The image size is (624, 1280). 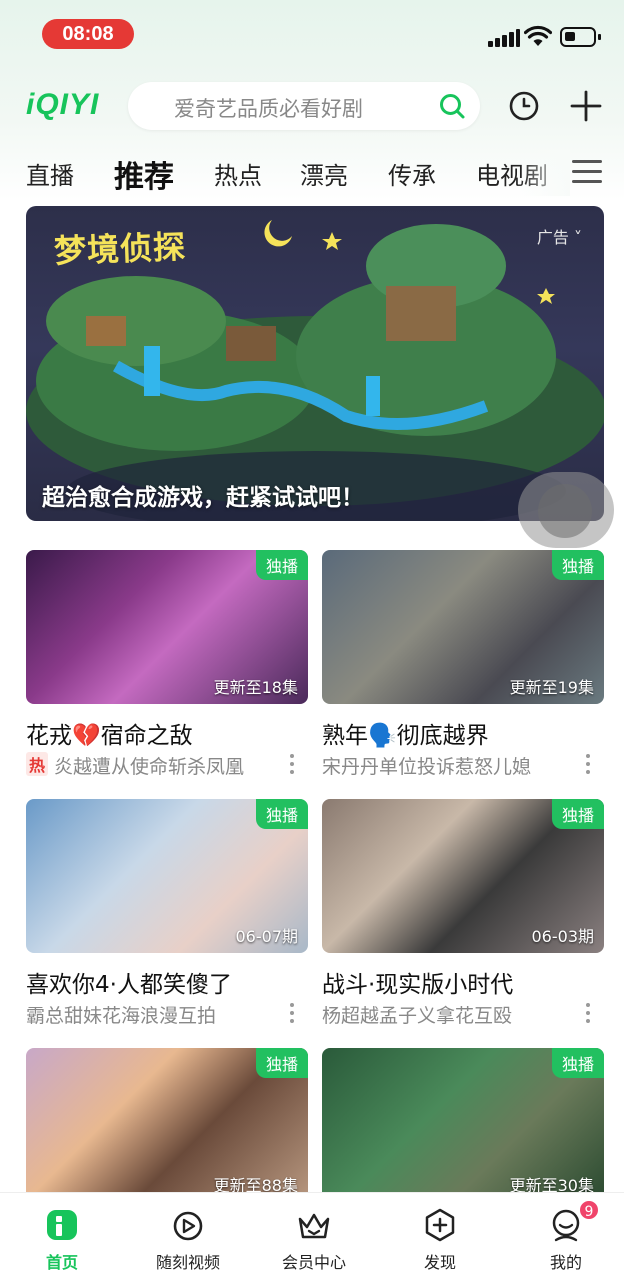 I want to click on video-subtitle: 宋丹丹单位投诉惹怒儿媳, so click(x=427, y=767).